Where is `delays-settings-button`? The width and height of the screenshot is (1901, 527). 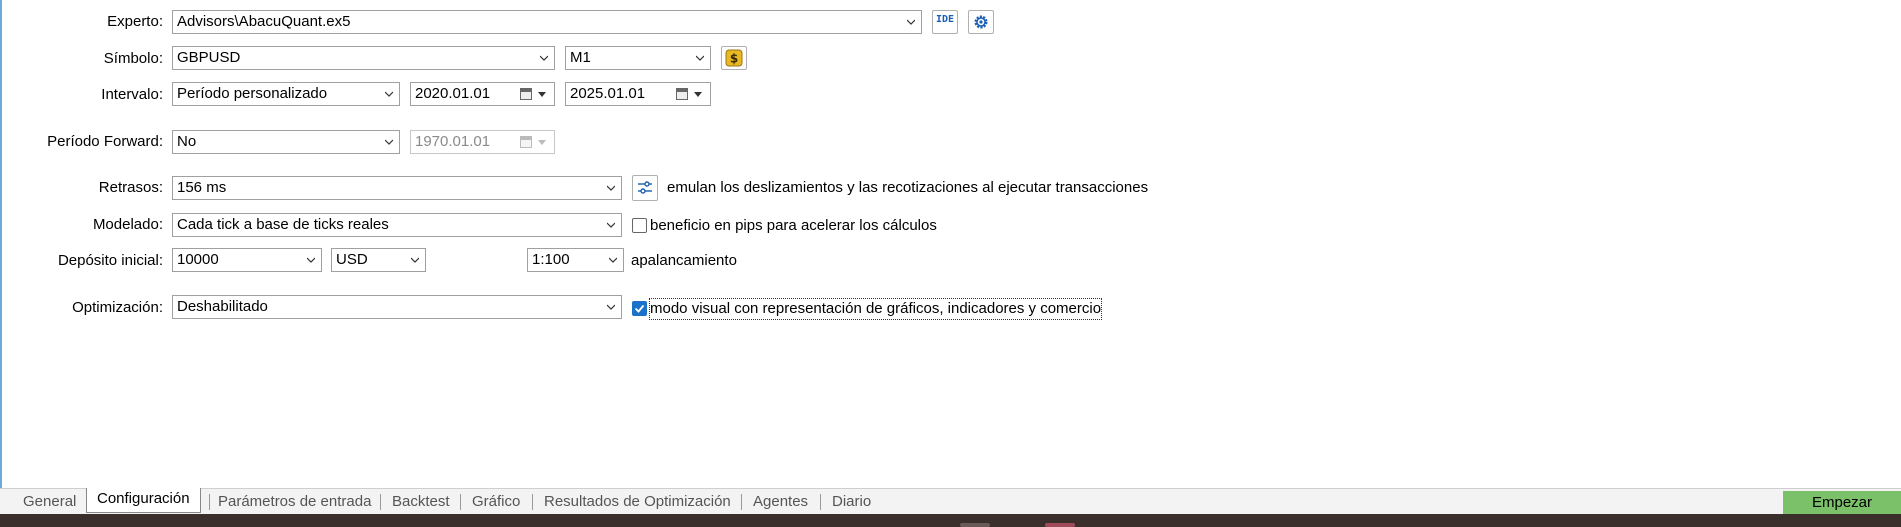 delays-settings-button is located at coordinates (645, 188).